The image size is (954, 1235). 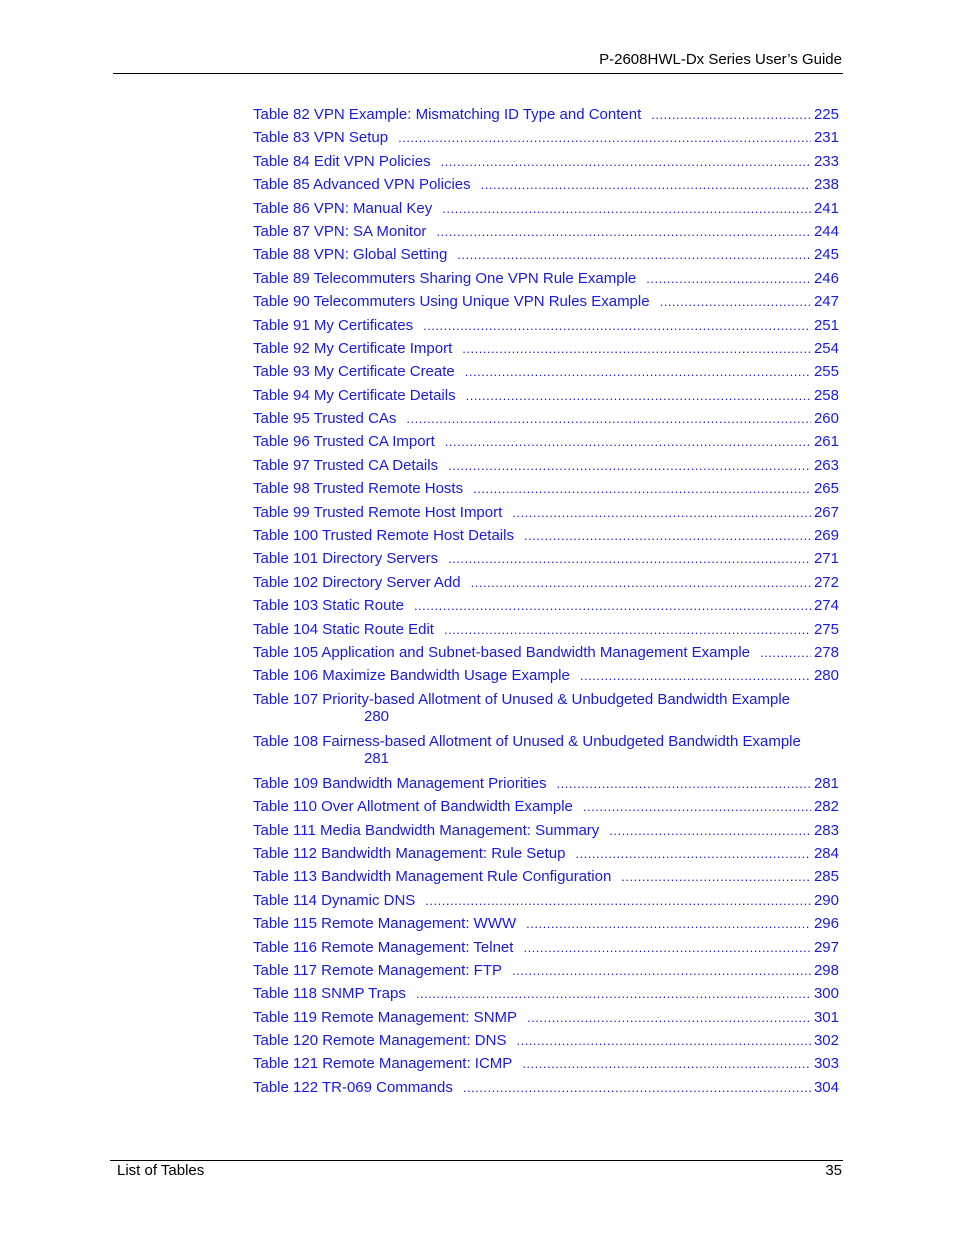 I want to click on toc-entry-page: 247, so click(x=825, y=301).